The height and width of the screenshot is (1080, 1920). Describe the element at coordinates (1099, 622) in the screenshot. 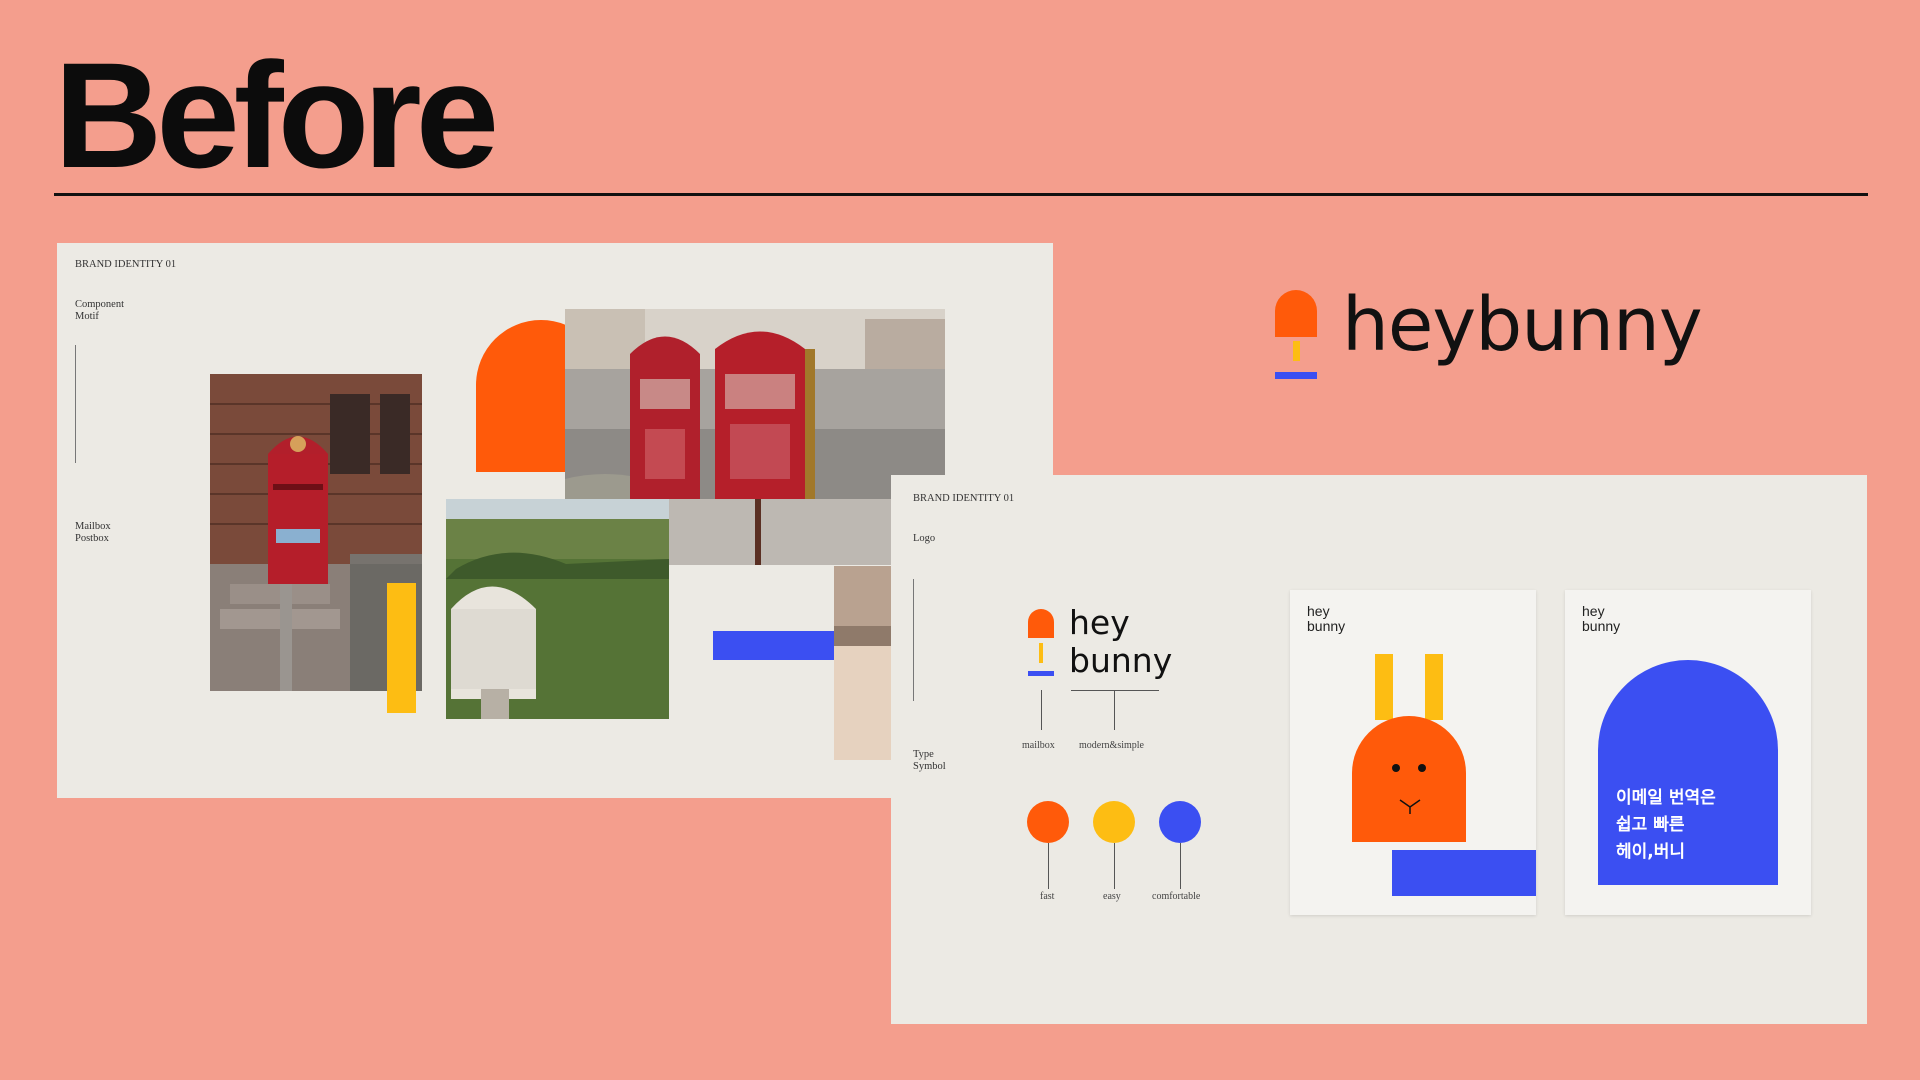

I see `logo-word-hey: hey` at that location.